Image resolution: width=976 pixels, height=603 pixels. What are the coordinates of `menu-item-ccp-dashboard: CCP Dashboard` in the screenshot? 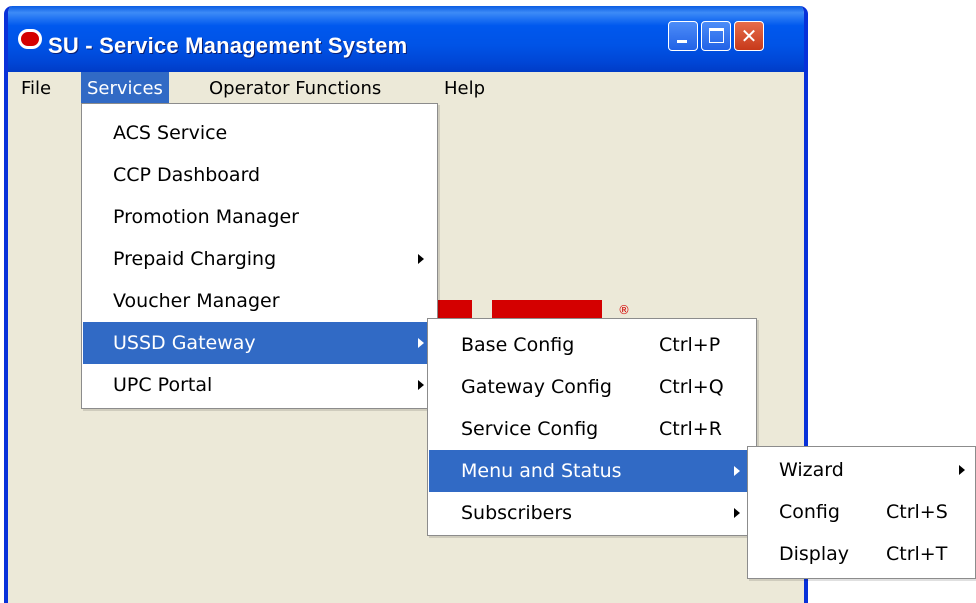 It's located at (259, 175).